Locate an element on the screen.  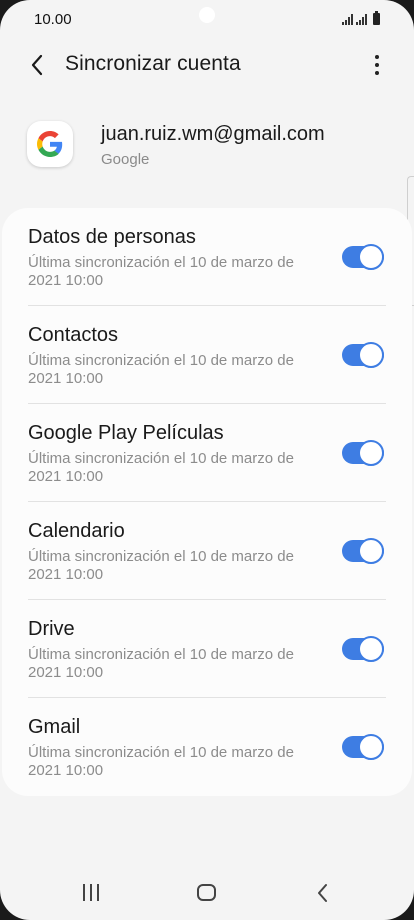
sync-item-title: Datos de personas is located at coordinates (112, 237).